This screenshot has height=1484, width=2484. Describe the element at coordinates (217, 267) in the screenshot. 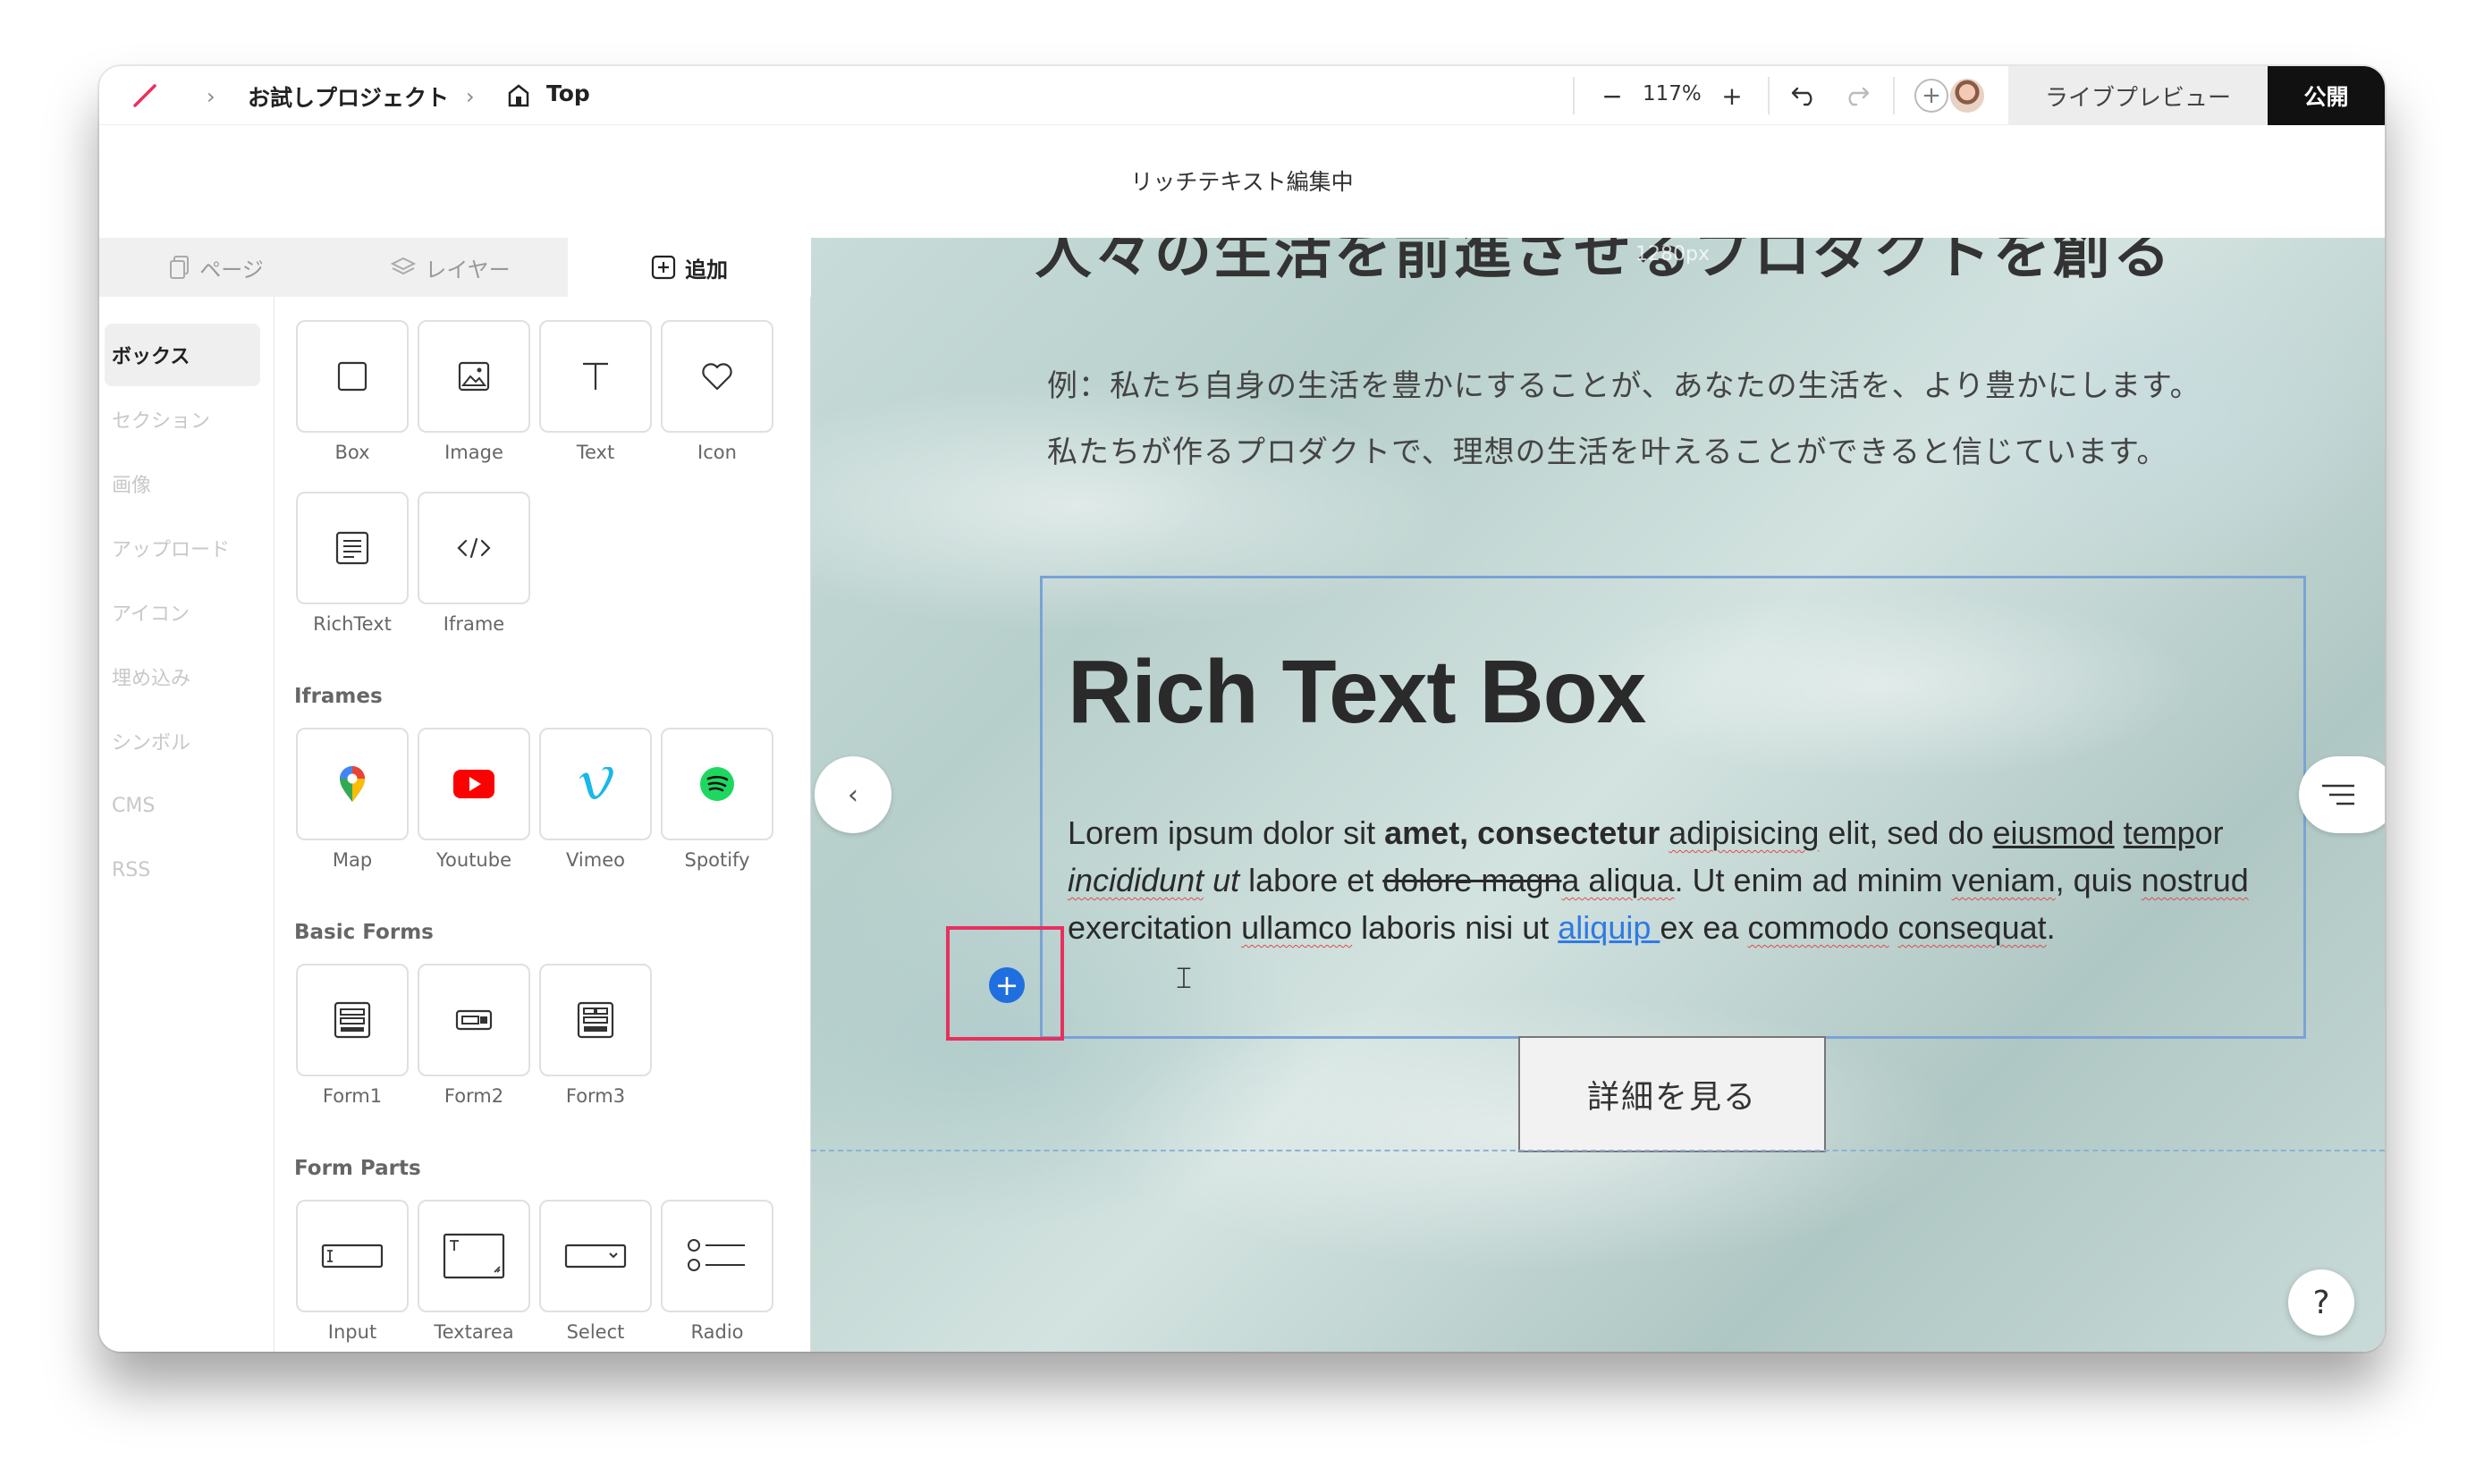

I see `tab-pages: ページ` at that location.